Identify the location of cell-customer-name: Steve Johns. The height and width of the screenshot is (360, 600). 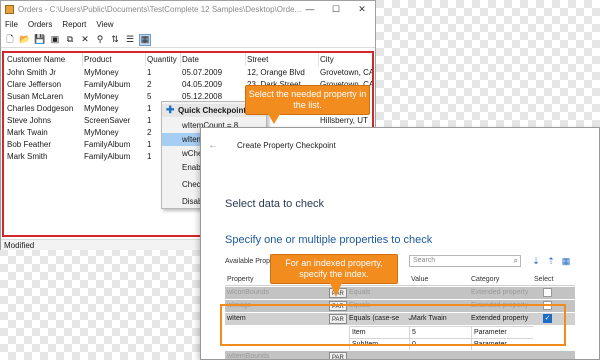
(29, 120).